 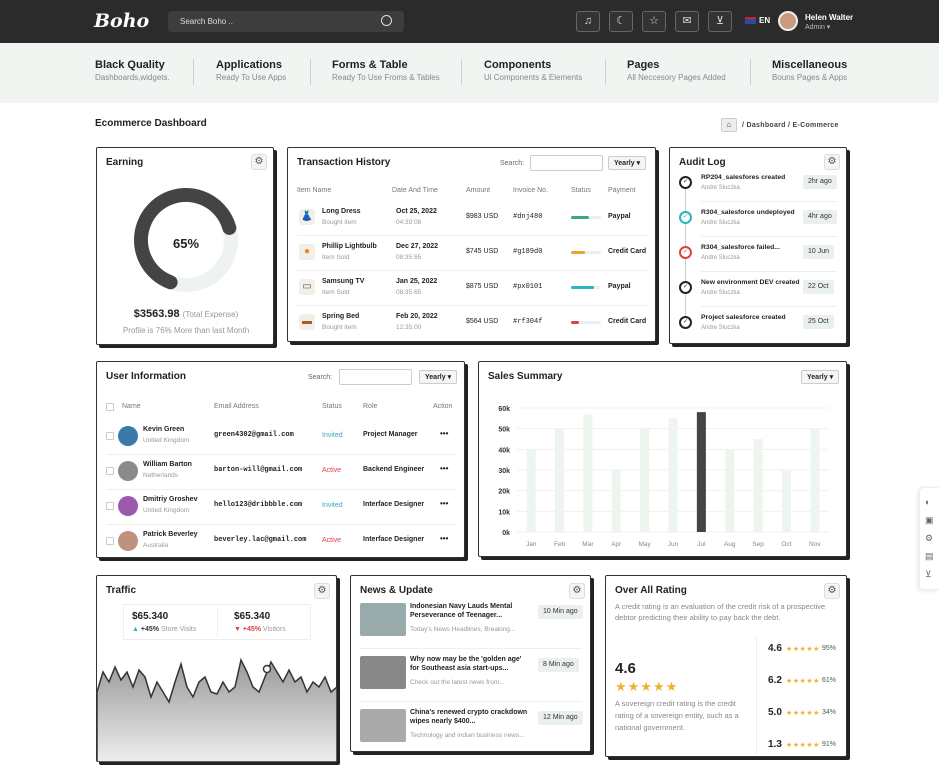 I want to click on item-name: Long Dress, so click(x=341, y=211).